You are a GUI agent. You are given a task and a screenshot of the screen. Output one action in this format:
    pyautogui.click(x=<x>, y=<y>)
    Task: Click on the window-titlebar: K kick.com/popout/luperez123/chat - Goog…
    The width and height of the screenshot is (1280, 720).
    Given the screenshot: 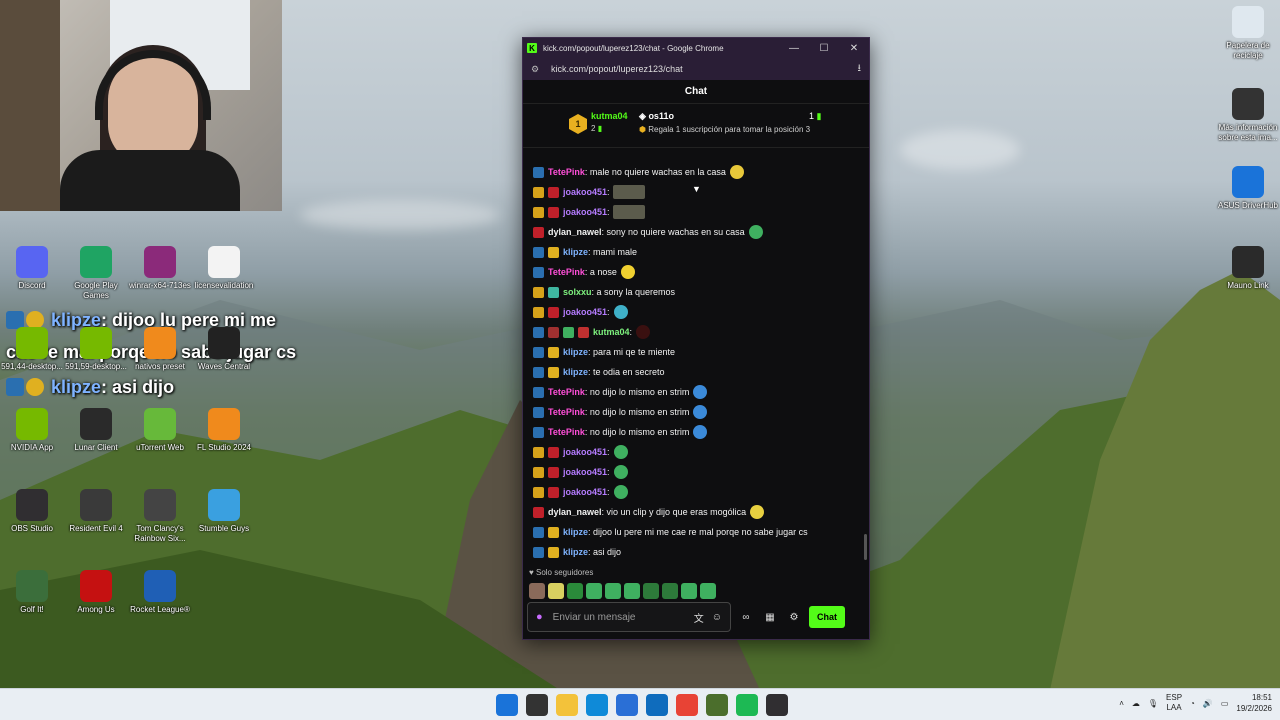 What is the action you would take?
    pyautogui.click(x=696, y=48)
    